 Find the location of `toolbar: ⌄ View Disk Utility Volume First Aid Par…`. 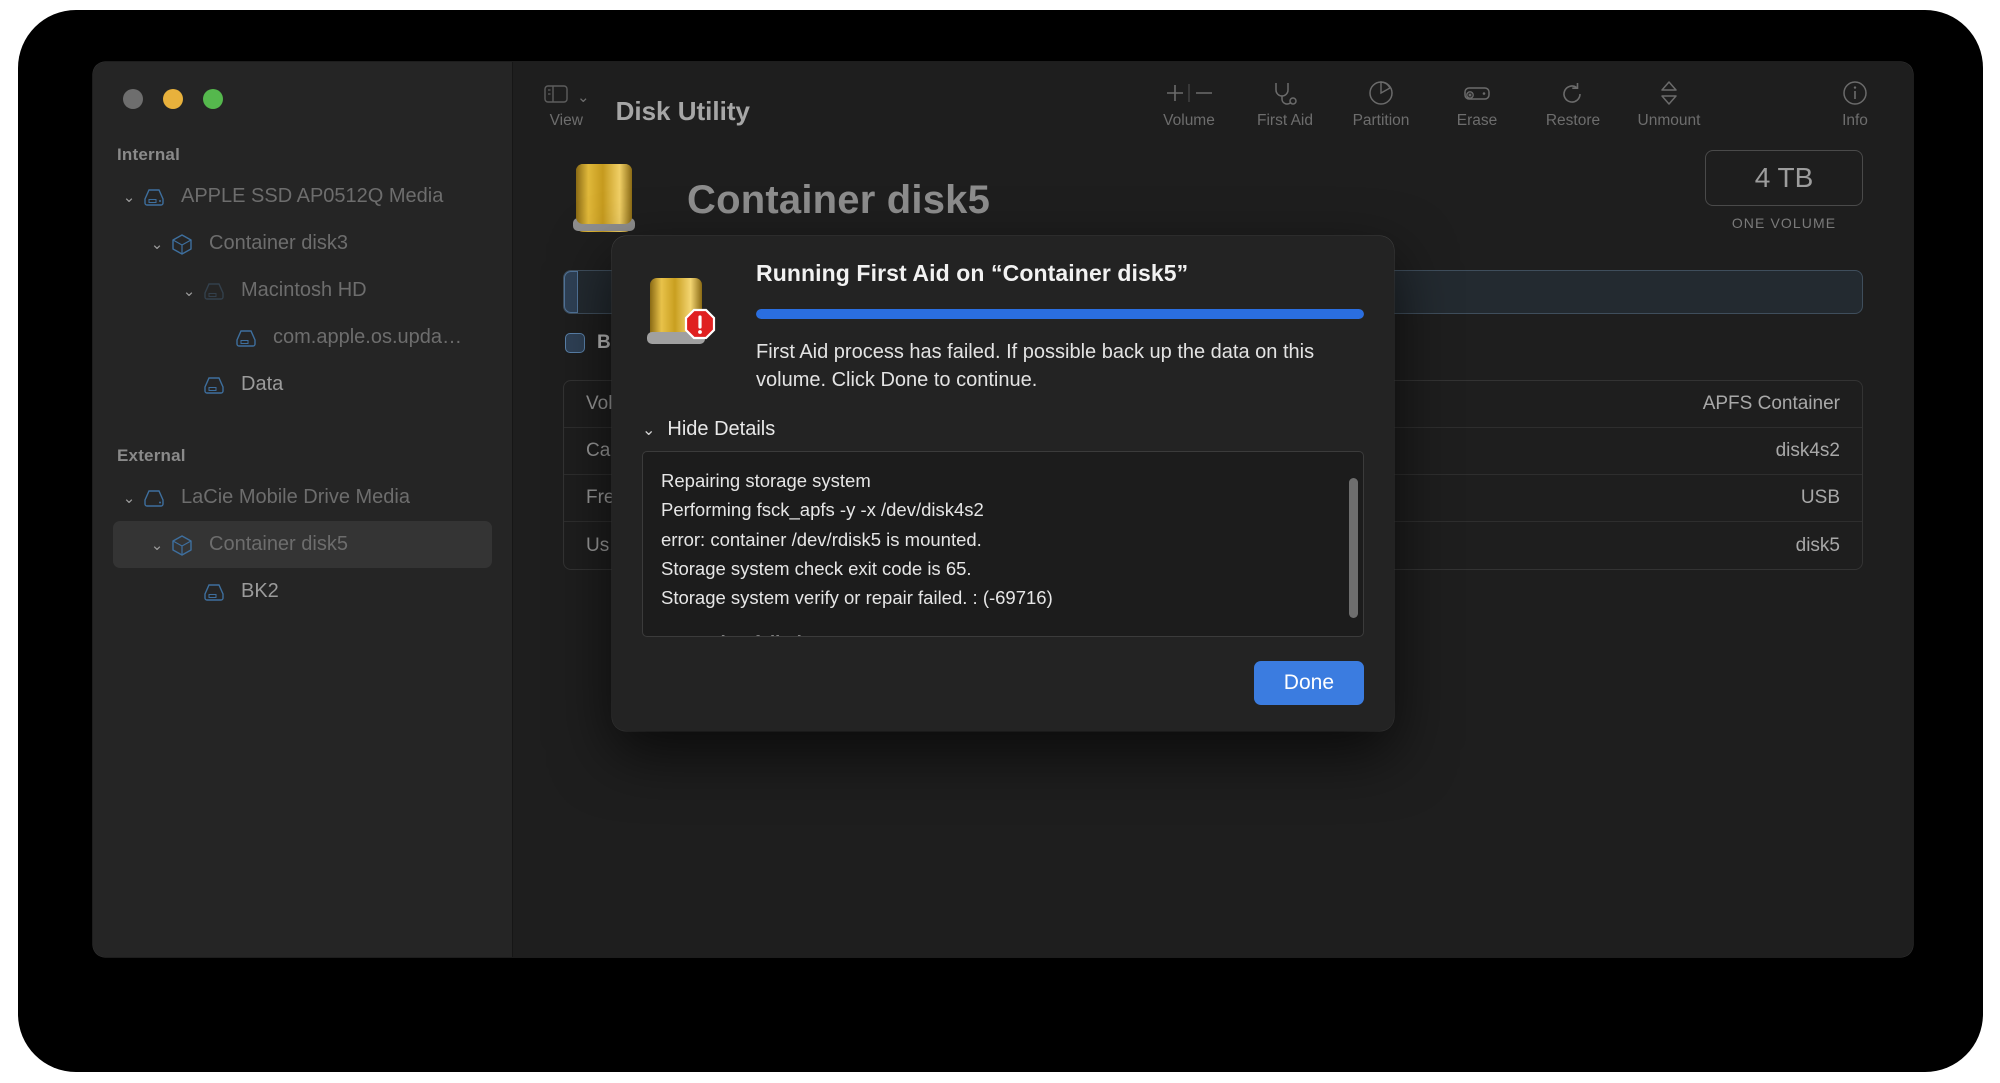

toolbar: ⌄ View Disk Utility Volume First Aid Par… is located at coordinates (1213, 96).